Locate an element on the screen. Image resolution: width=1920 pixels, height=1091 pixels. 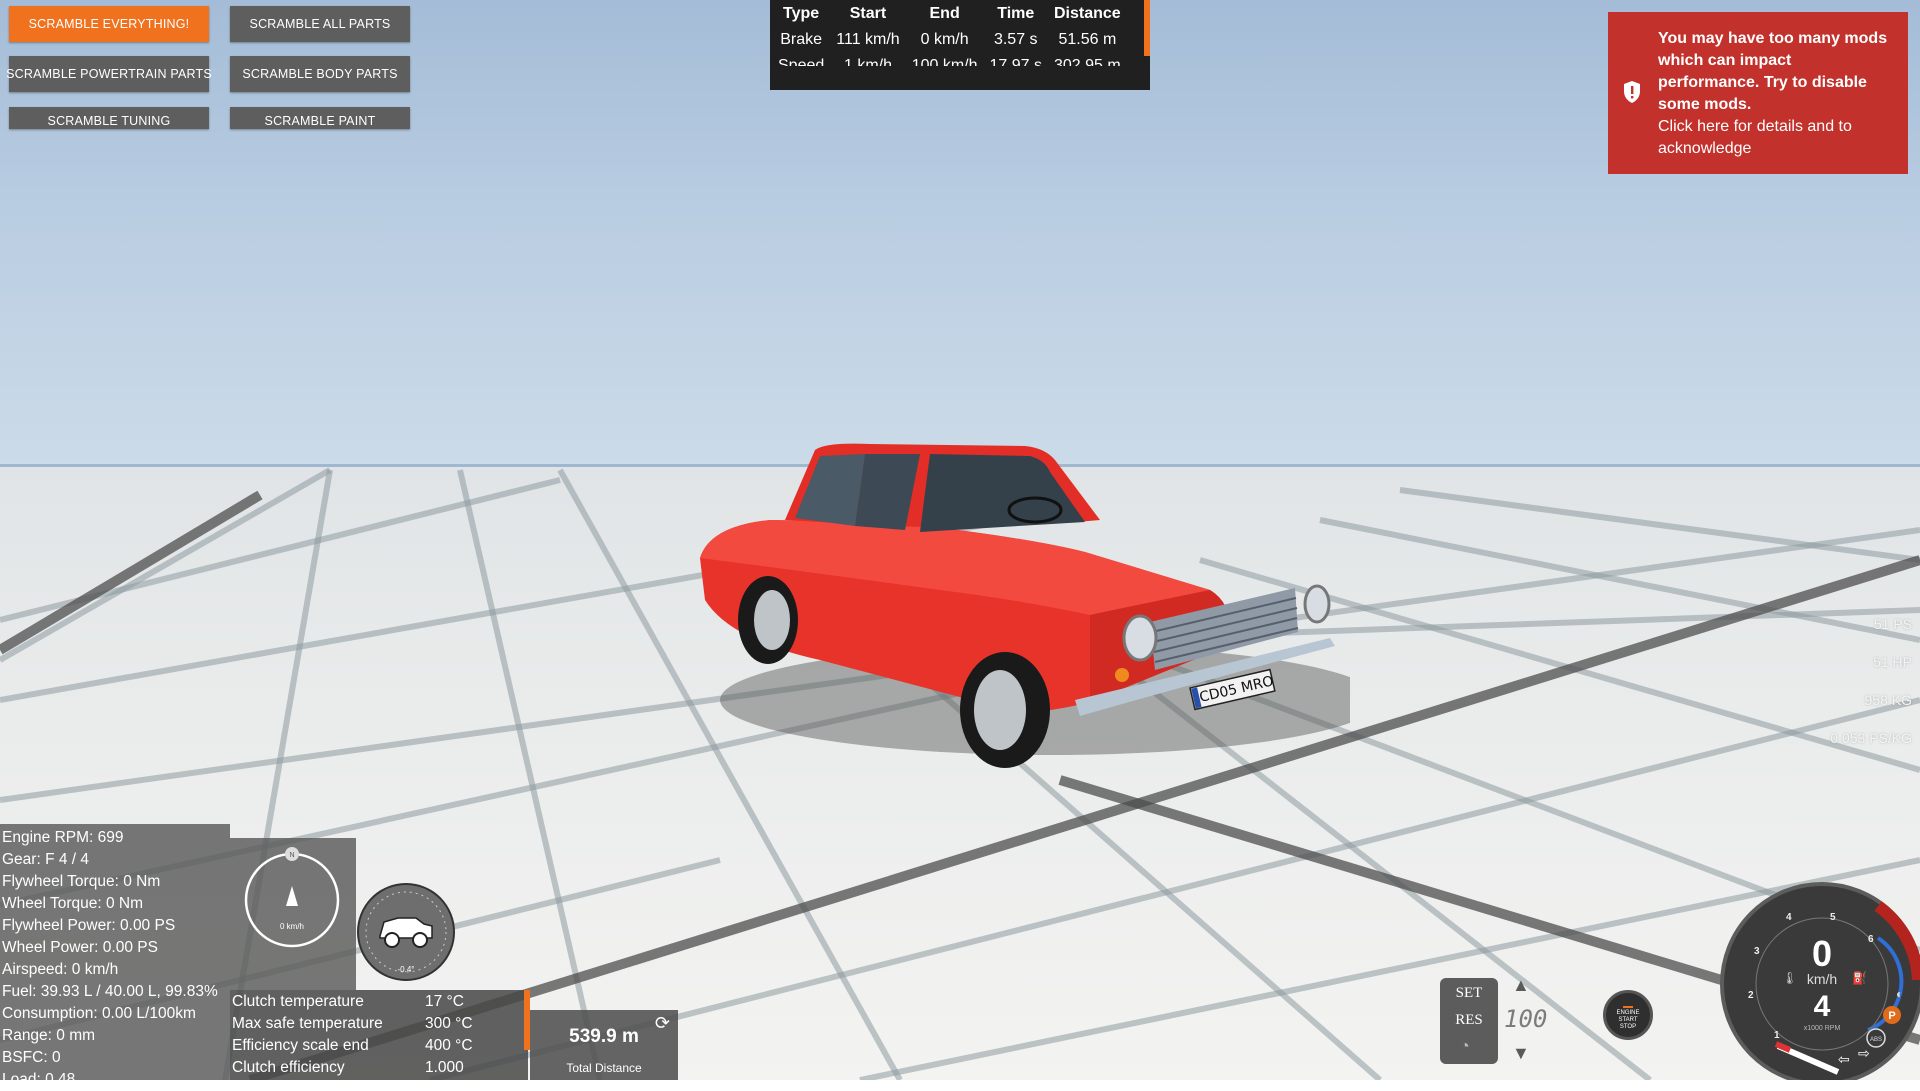
clutch-temperature-value: 17 °C is located at coordinates (444, 1001).